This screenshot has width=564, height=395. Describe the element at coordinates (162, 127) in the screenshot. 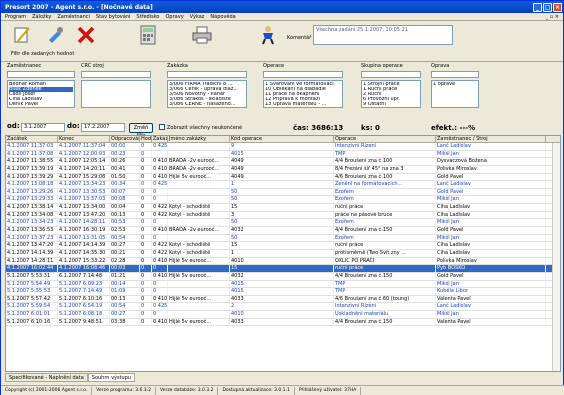

I see `show-unfinished-checkbox` at that location.